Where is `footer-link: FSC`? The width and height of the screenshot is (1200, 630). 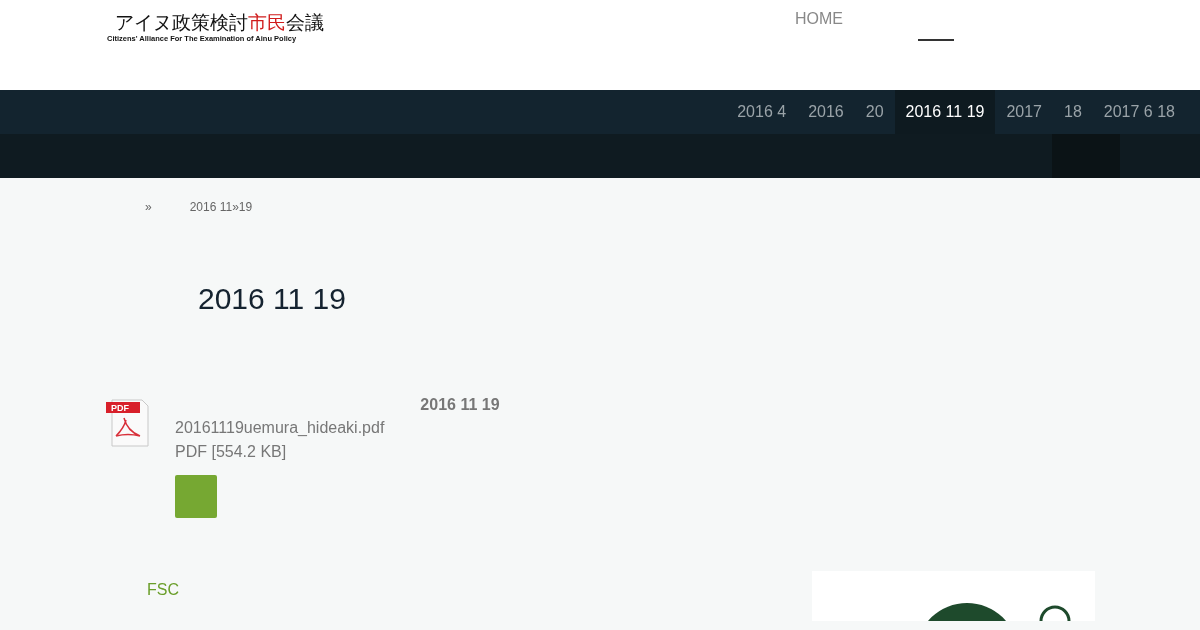 footer-link: FSC is located at coordinates (163, 590).